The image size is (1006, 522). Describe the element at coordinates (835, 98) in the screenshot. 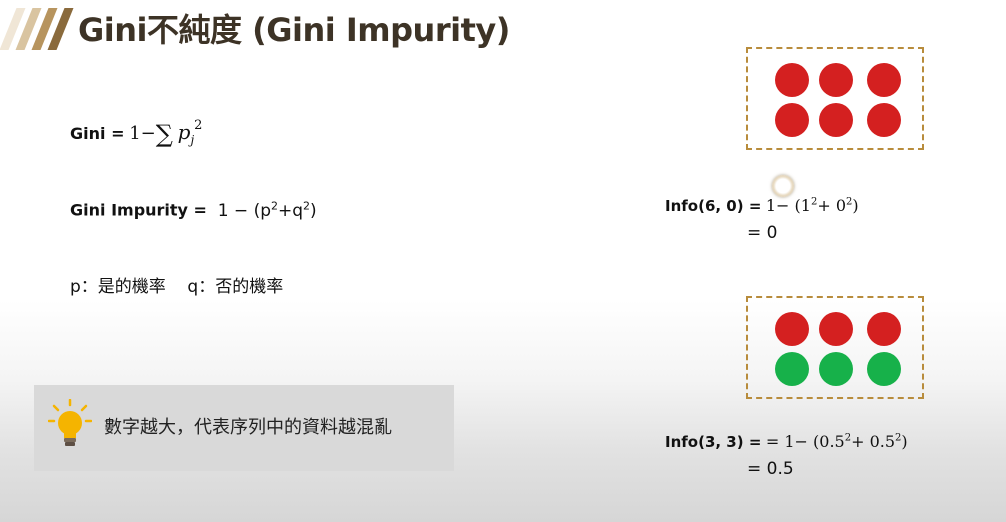

I see `sample-box-all-red` at that location.